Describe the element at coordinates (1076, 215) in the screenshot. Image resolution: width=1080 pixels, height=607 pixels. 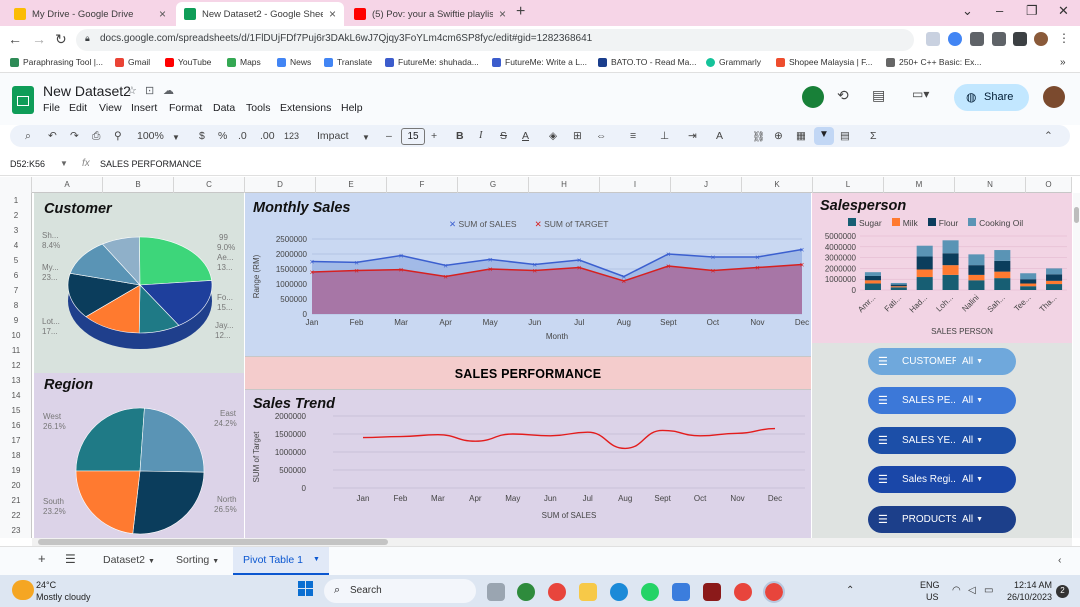
I see `scroll-thumb` at that location.